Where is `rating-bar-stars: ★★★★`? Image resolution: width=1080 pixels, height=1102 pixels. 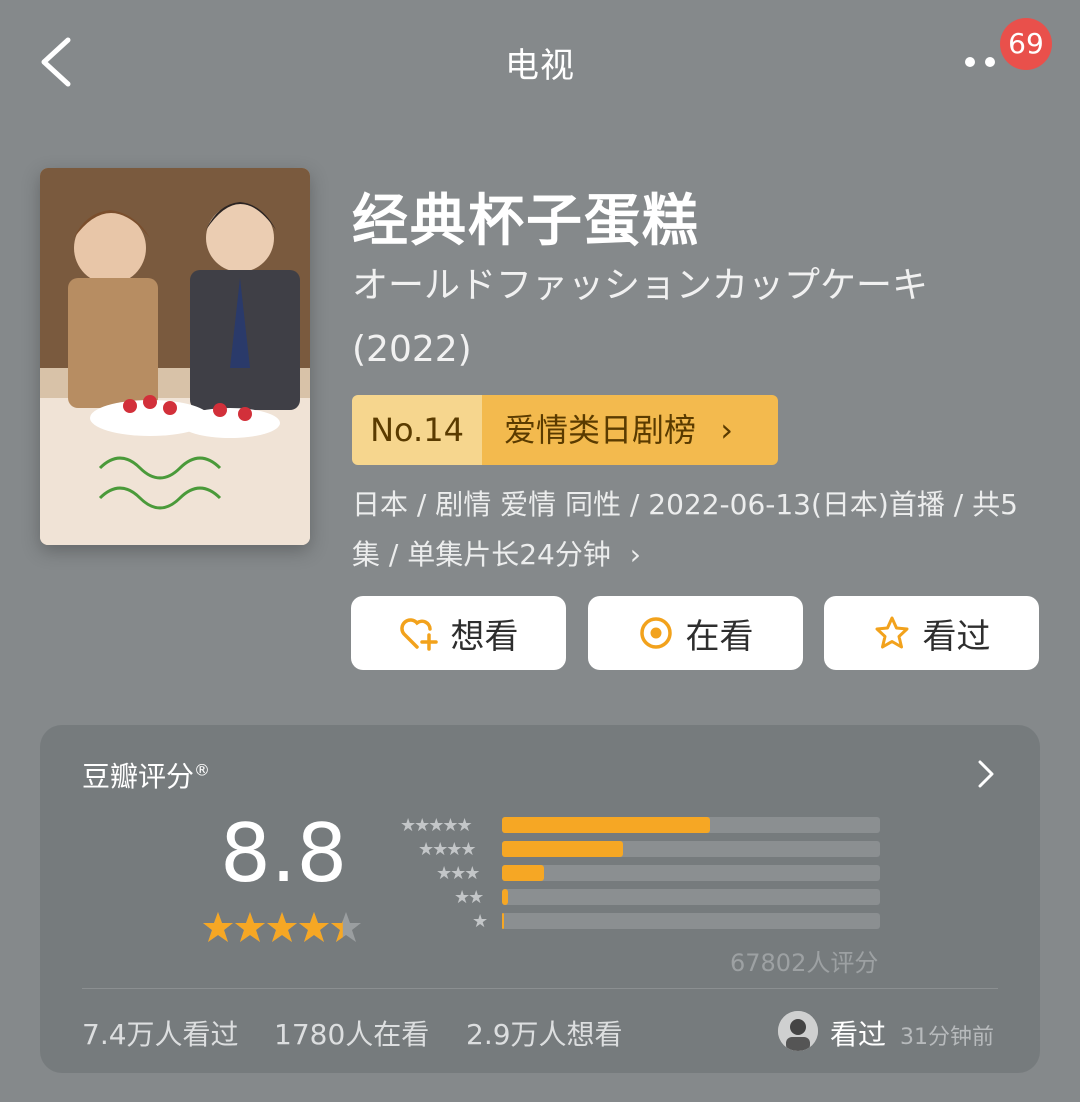
rating-bar-stars: ★★★★ is located at coordinates (447, 849).